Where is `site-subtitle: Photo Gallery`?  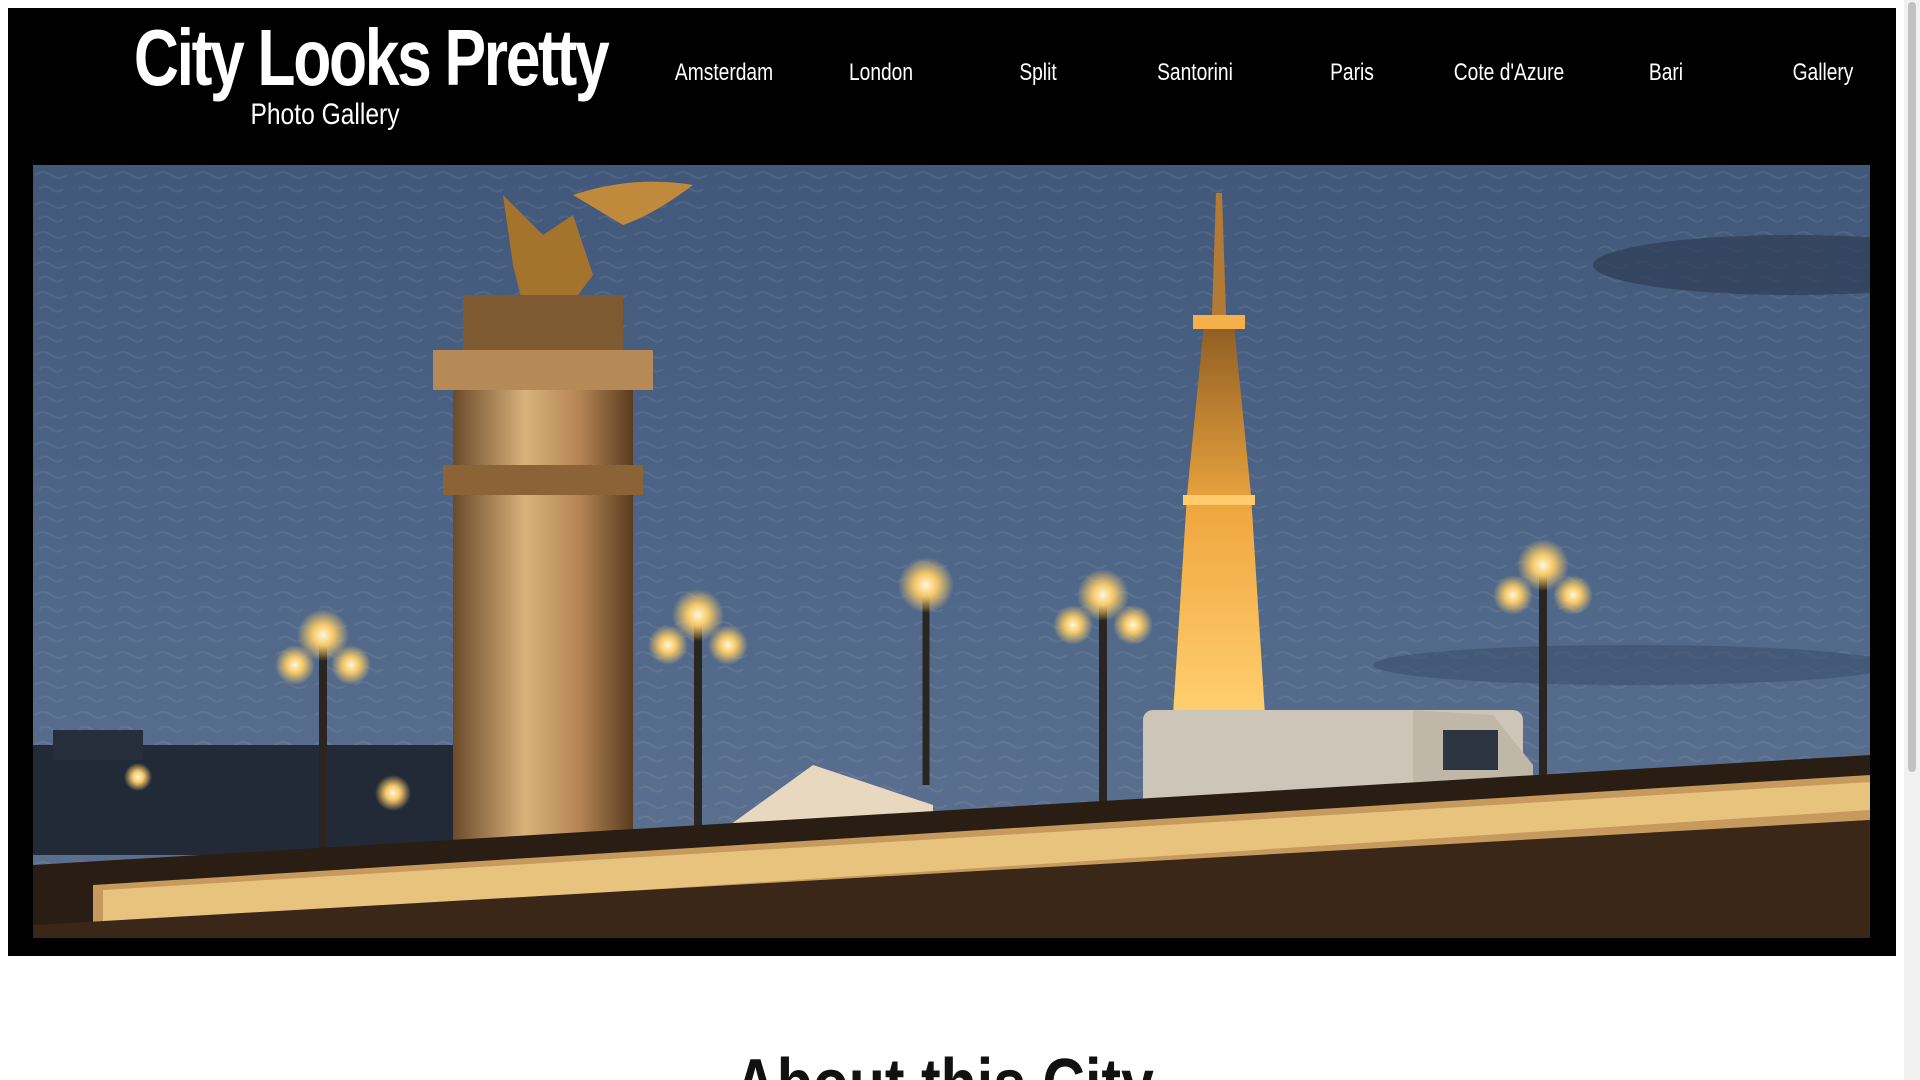 site-subtitle: Photo Gallery is located at coordinates (325, 114).